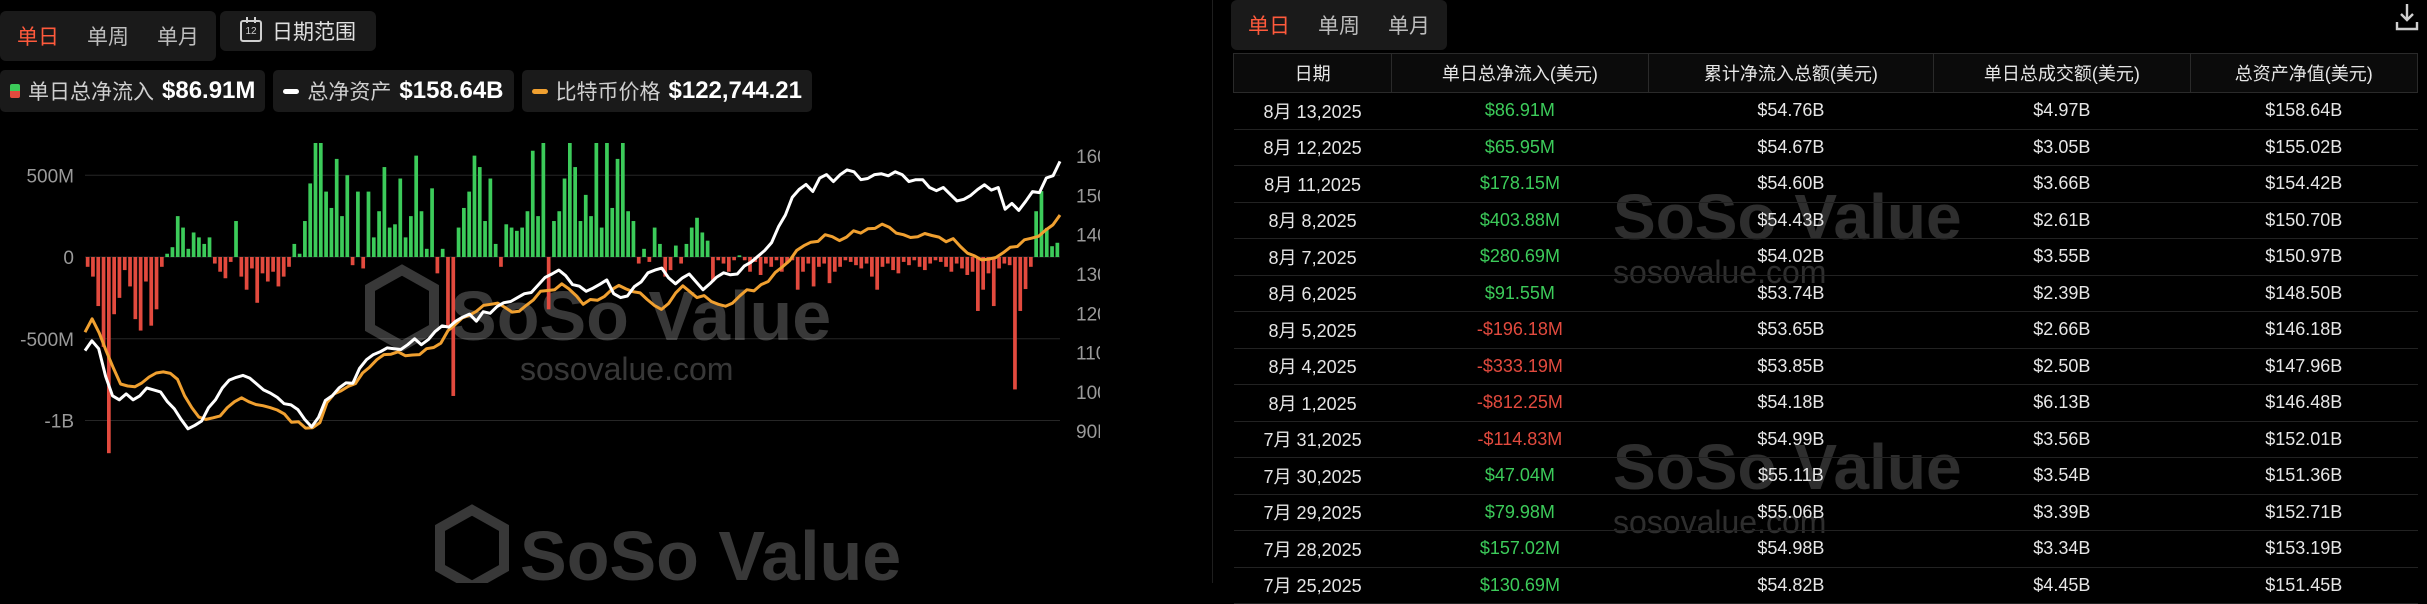 The height and width of the screenshot is (604, 2427). Describe the element at coordinates (1791, 512) in the screenshot. I see `table-cell-cumulative: $55.06B` at that location.